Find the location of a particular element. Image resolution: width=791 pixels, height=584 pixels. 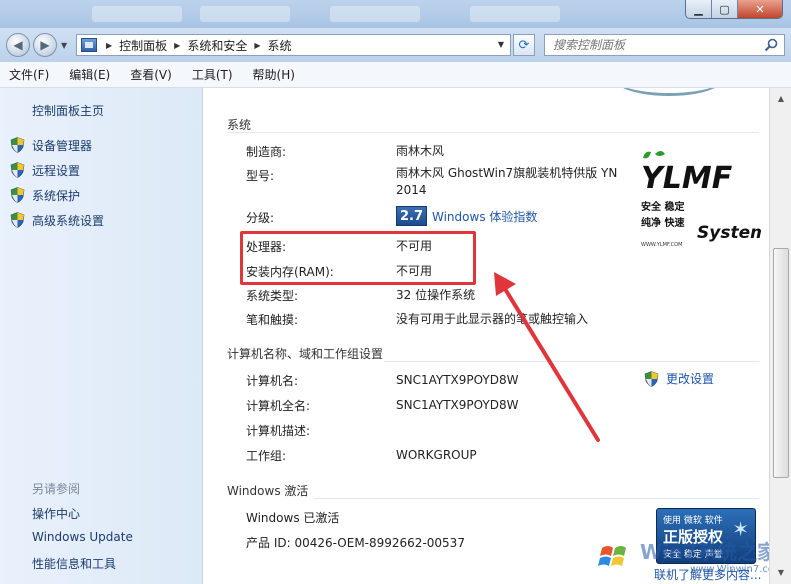

section-title-system: 系统 is located at coordinates (239, 125).